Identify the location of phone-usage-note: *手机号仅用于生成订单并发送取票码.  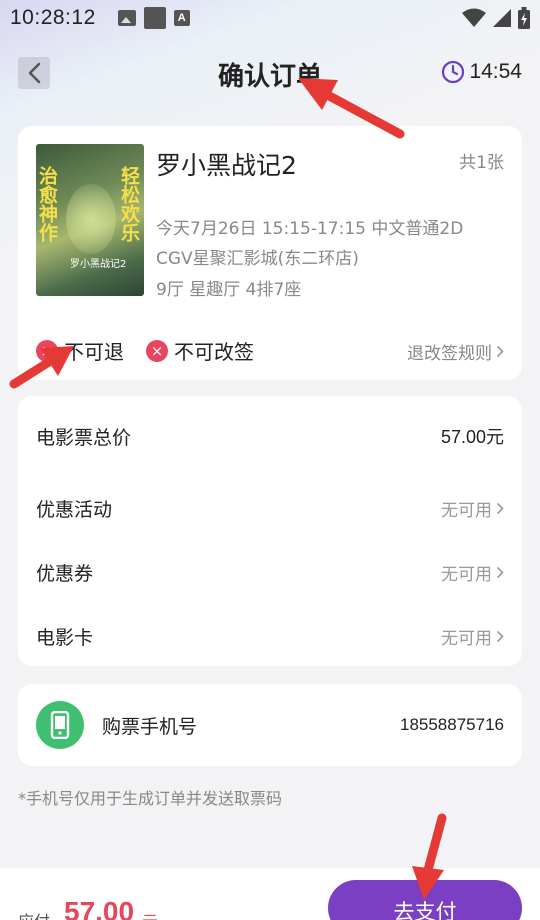
(150, 798).